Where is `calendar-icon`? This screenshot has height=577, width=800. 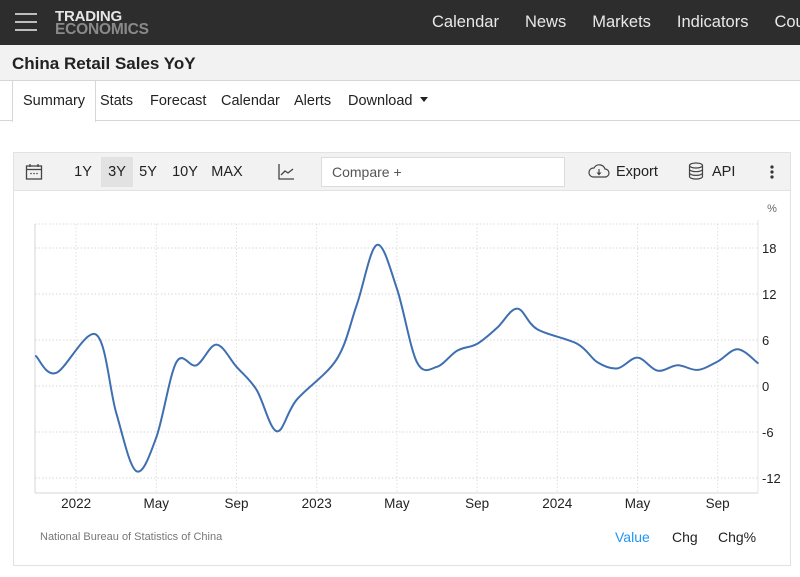
calendar-icon is located at coordinates (34, 172).